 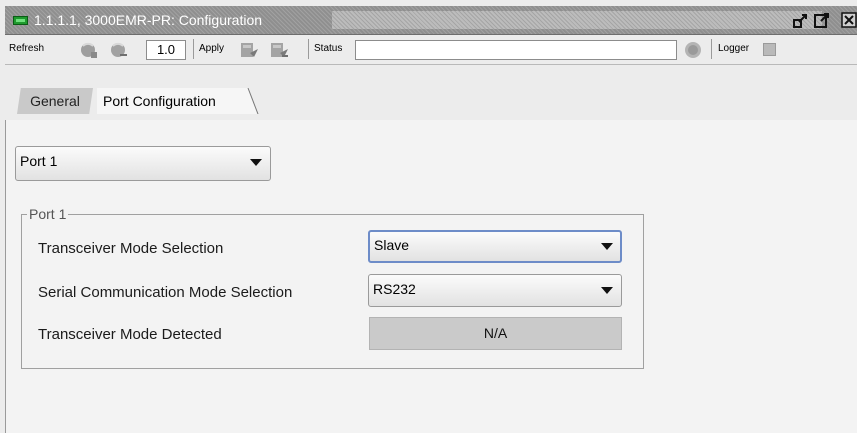 What do you see at coordinates (88, 50) in the screenshot?
I see `refresh-icon` at bounding box center [88, 50].